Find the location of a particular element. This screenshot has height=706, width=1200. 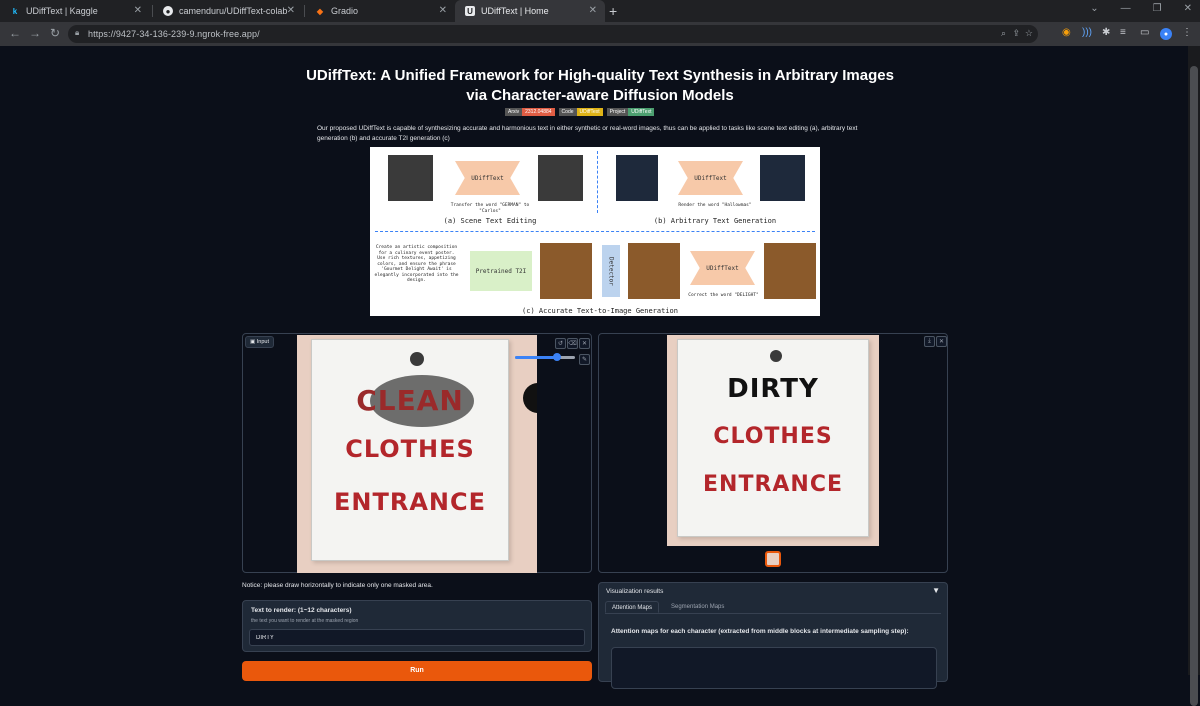

pretrained-box: Pretrained T2I is located at coordinates (501, 271).